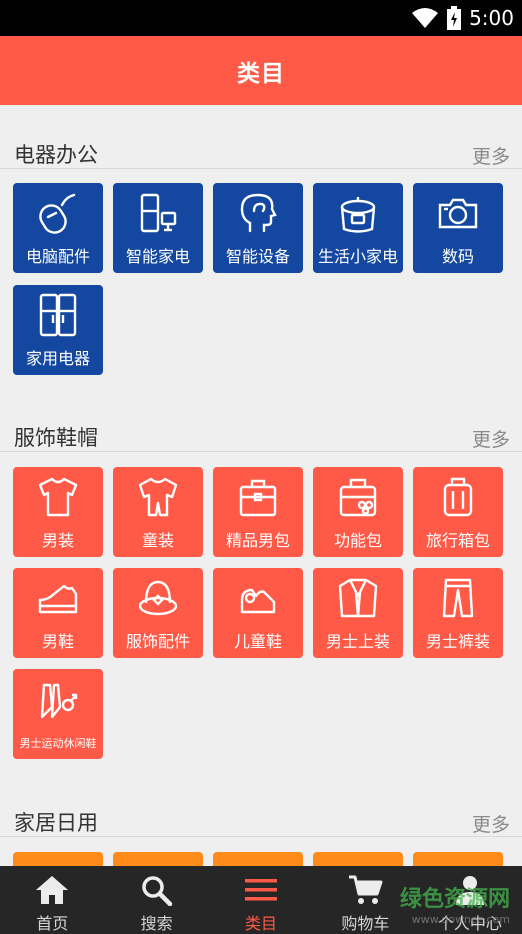 This screenshot has width=522, height=934. I want to click on category-menswear: 男装, so click(58, 512).